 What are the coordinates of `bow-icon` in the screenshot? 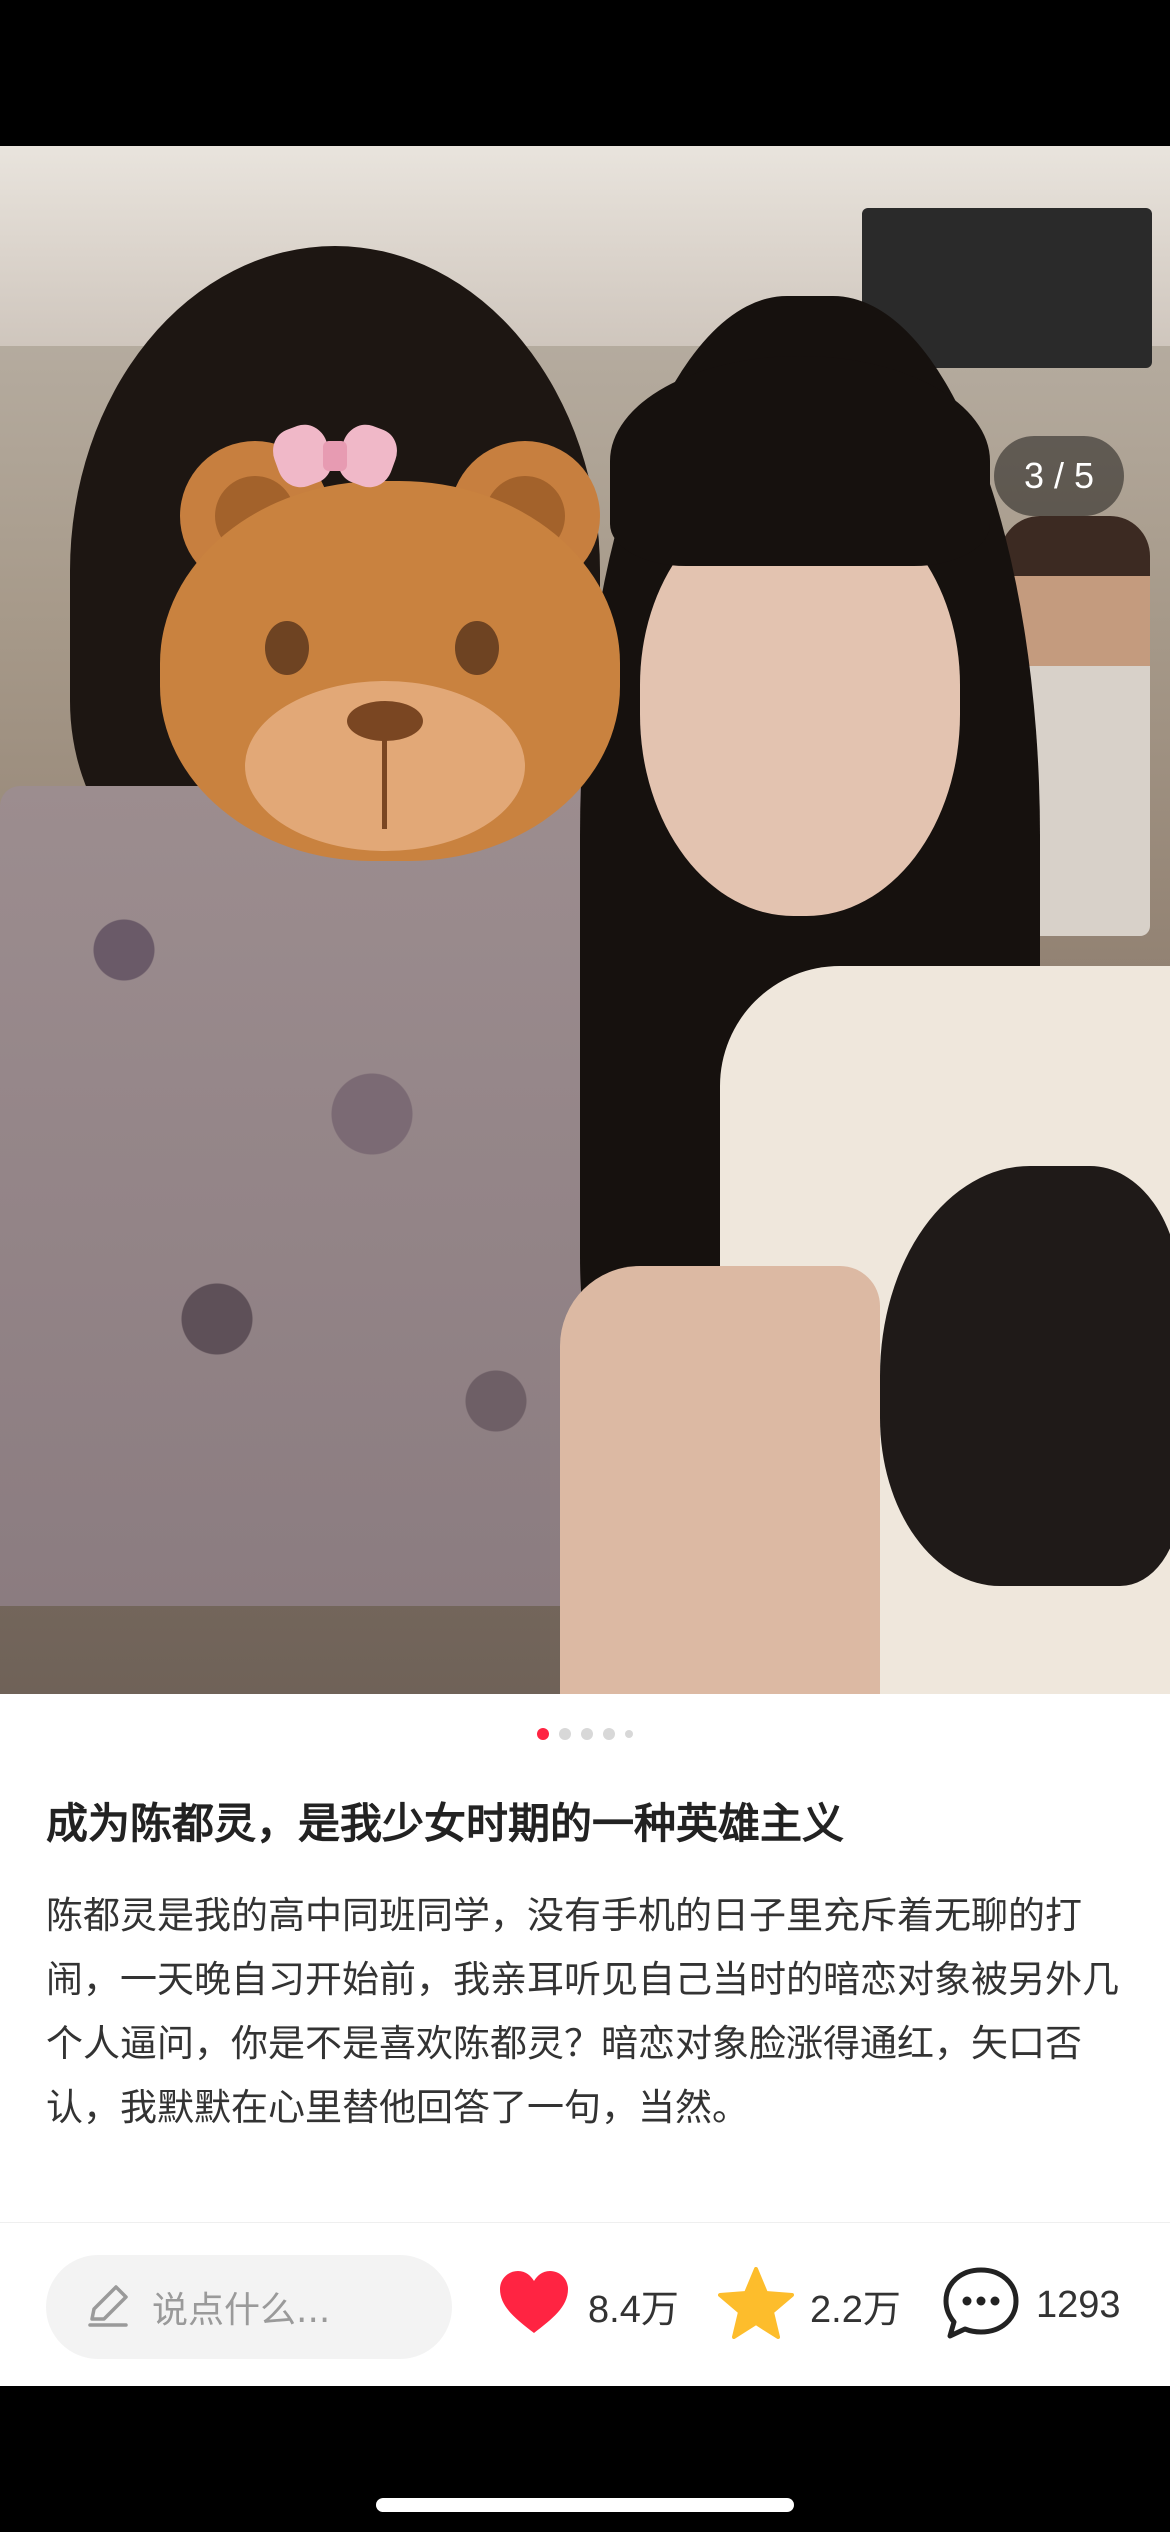 It's located at (335, 456).